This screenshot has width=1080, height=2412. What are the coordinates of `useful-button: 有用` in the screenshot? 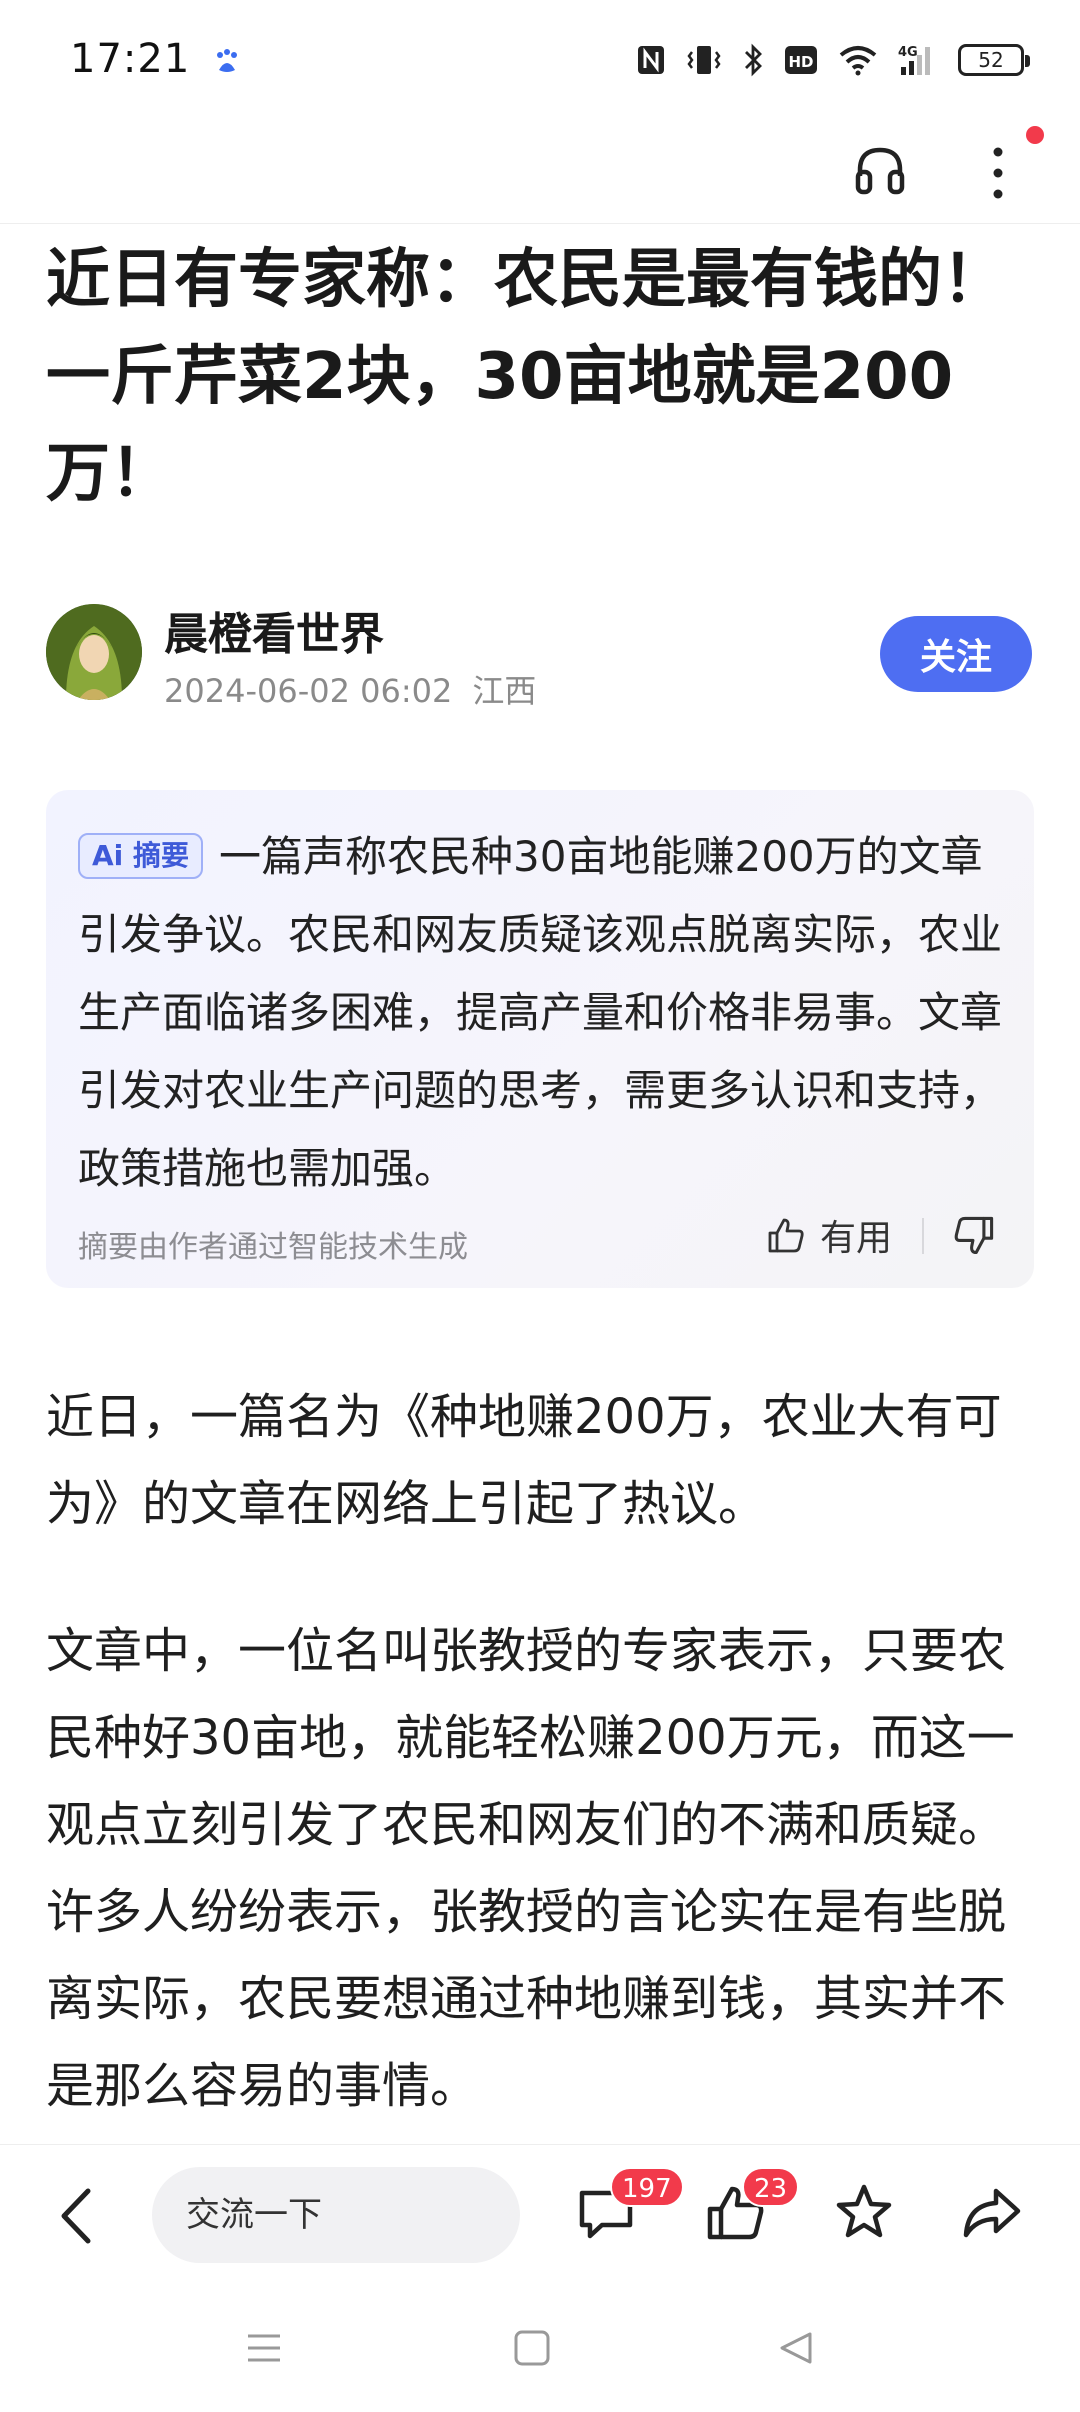 It's located at (829, 1235).